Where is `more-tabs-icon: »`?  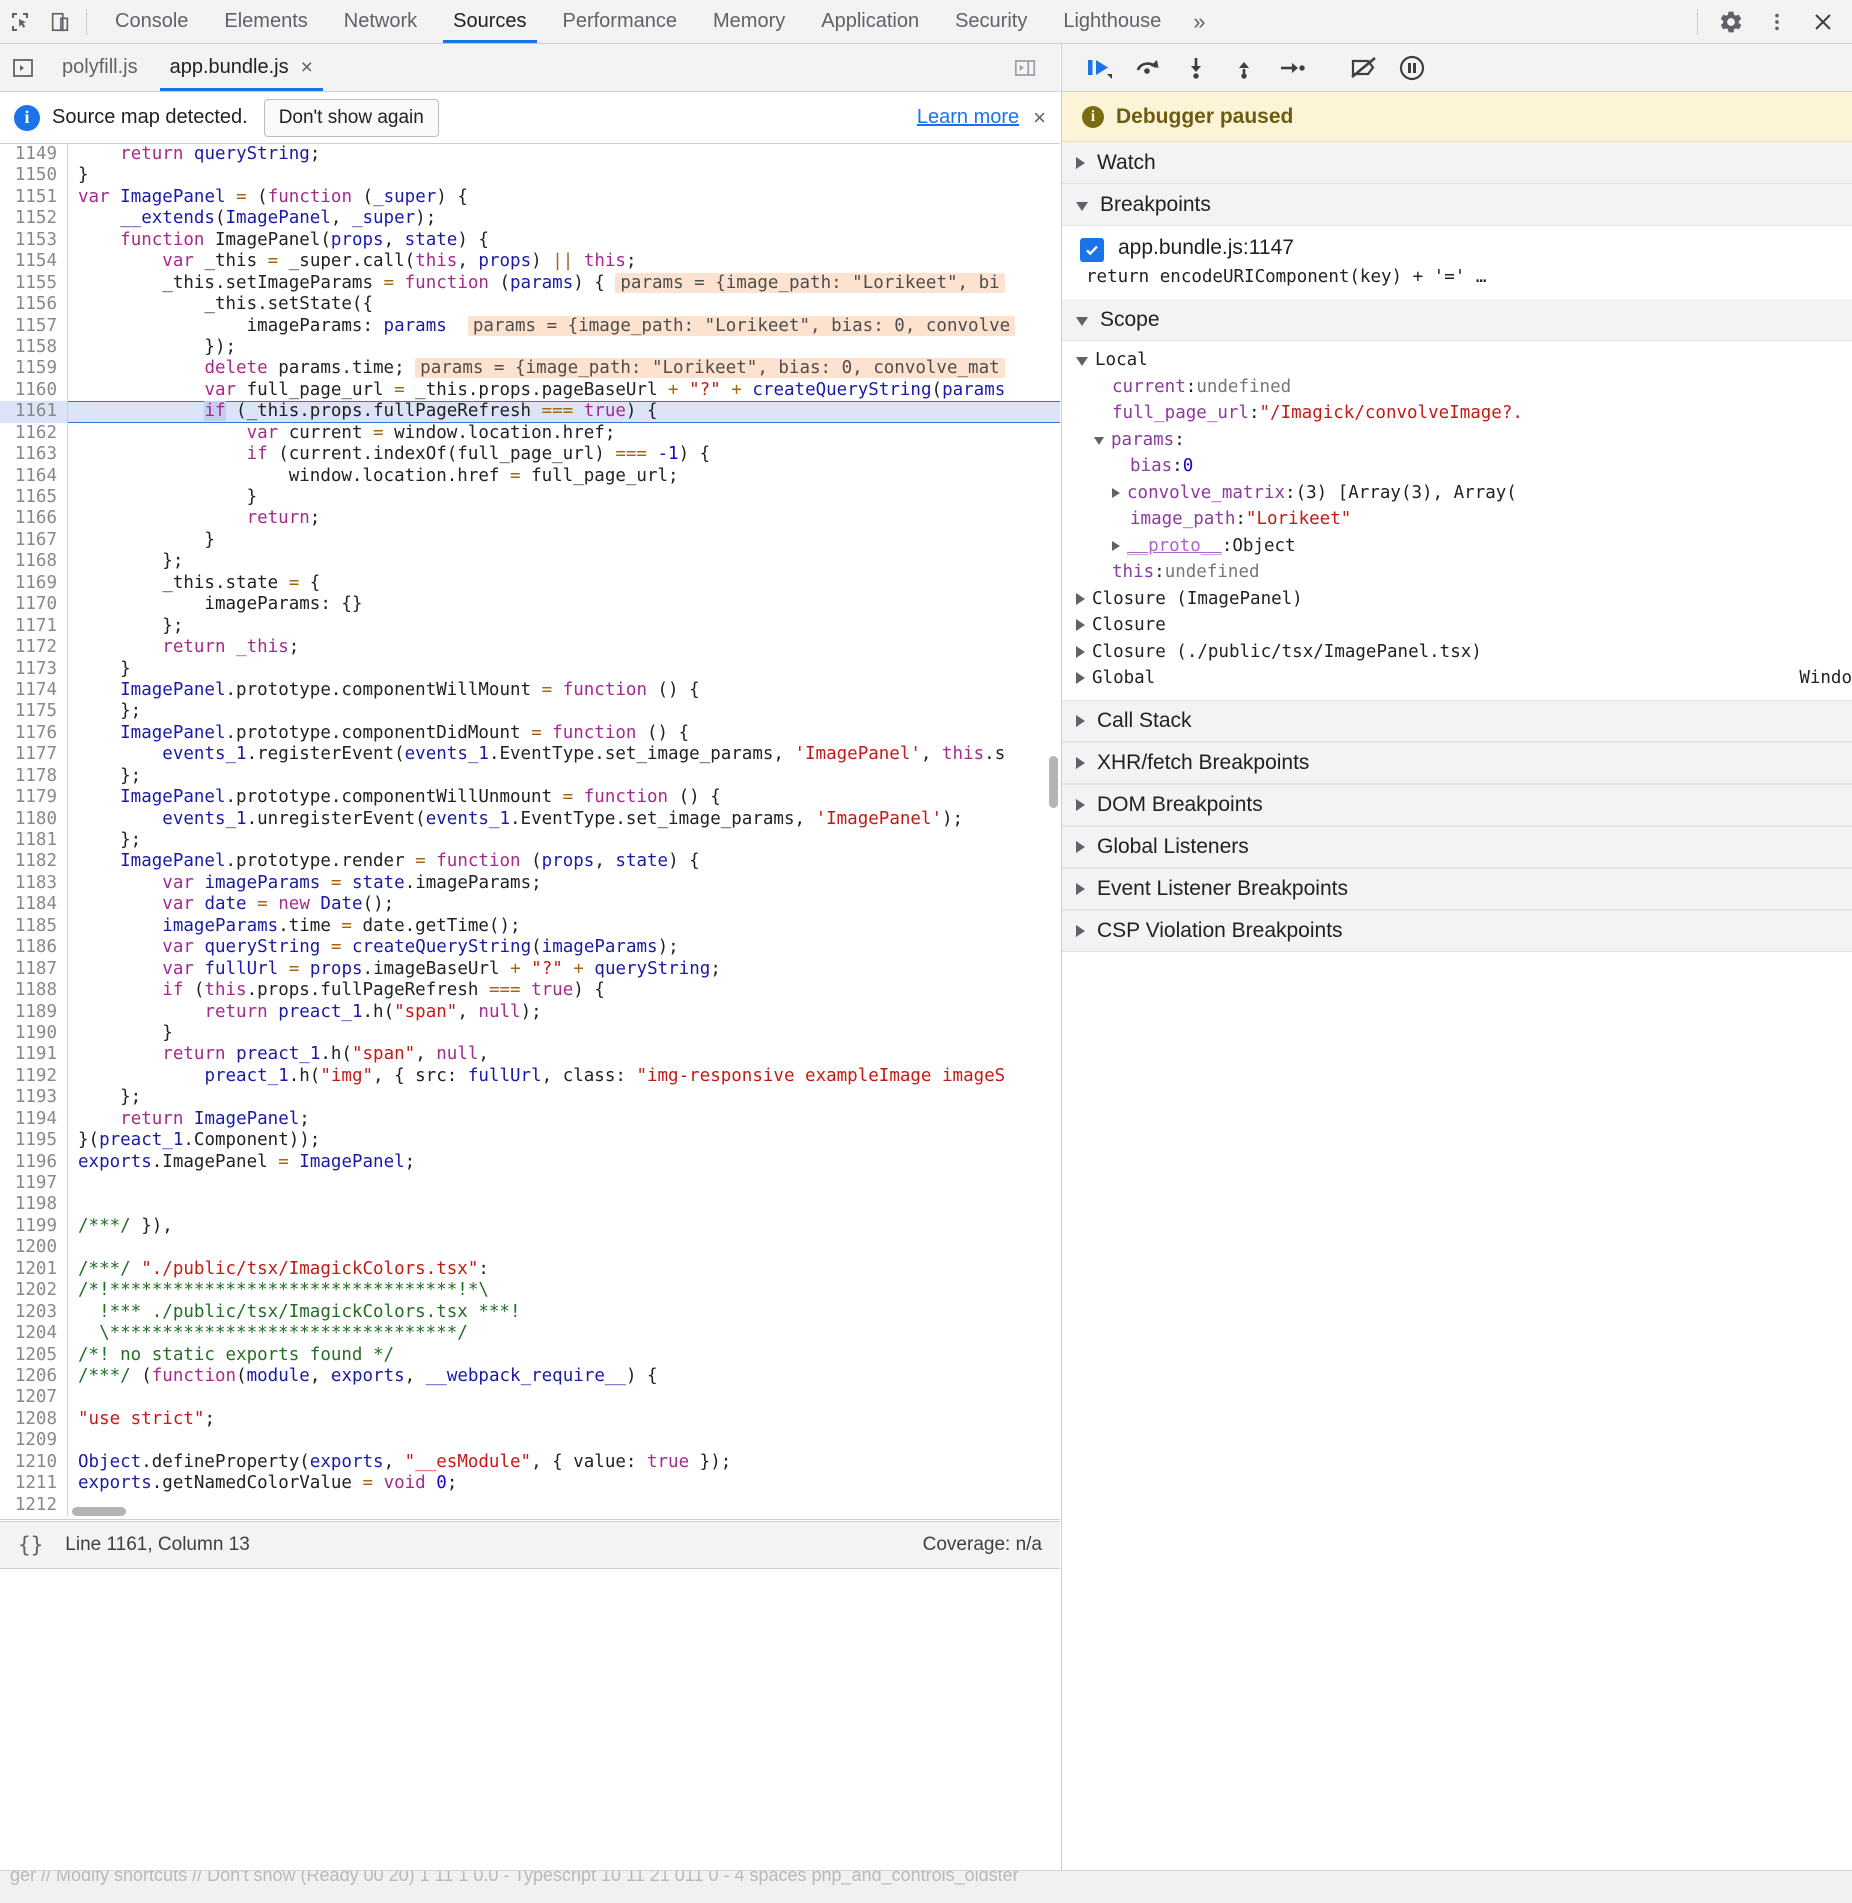
more-tabs-icon: » is located at coordinates (1199, 22).